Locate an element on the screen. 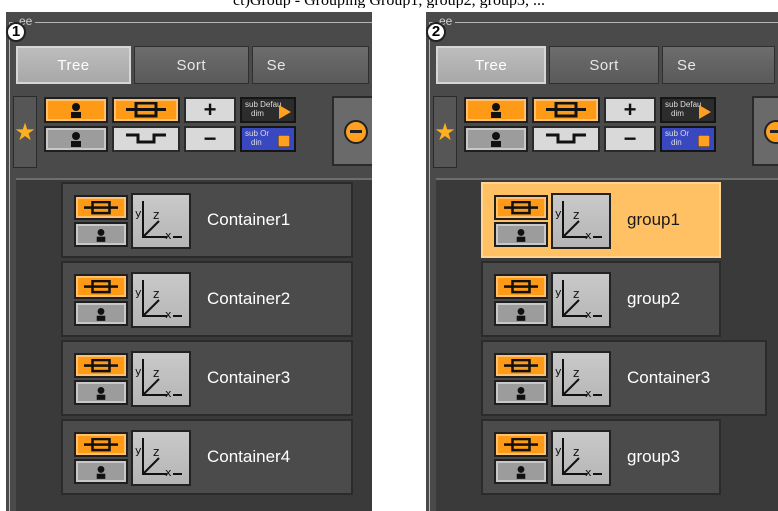 The image size is (778, 511). tree-node: yzx Container2 is located at coordinates (207, 299).